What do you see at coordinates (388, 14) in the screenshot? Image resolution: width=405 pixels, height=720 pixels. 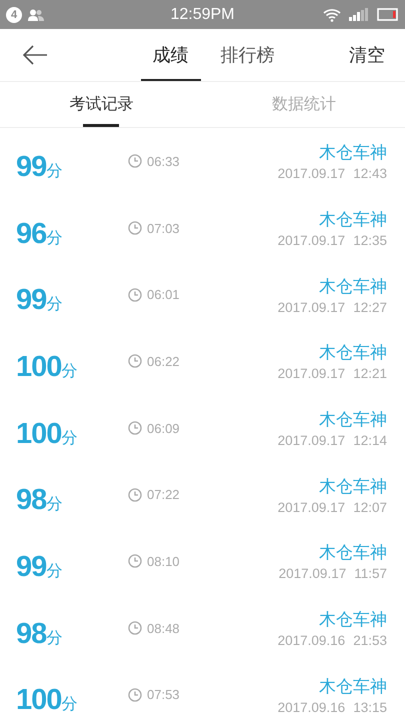 I see `battery-icon` at bounding box center [388, 14].